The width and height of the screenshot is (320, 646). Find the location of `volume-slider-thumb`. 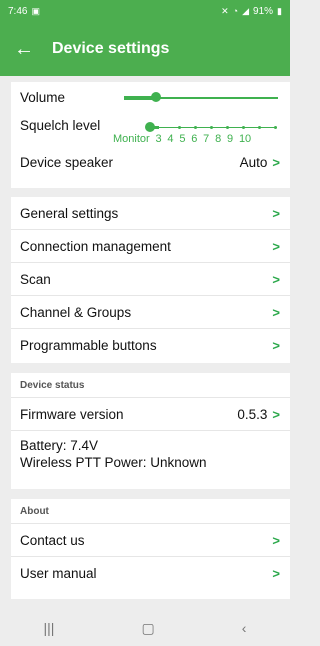

volume-slider-thumb is located at coordinates (156, 97).